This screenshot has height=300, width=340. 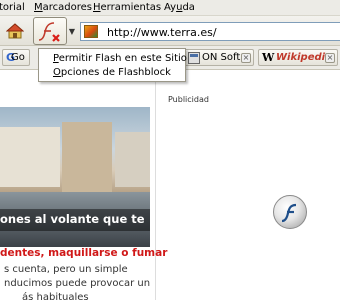 I want to click on menu-historial: torial, so click(x=12, y=7).